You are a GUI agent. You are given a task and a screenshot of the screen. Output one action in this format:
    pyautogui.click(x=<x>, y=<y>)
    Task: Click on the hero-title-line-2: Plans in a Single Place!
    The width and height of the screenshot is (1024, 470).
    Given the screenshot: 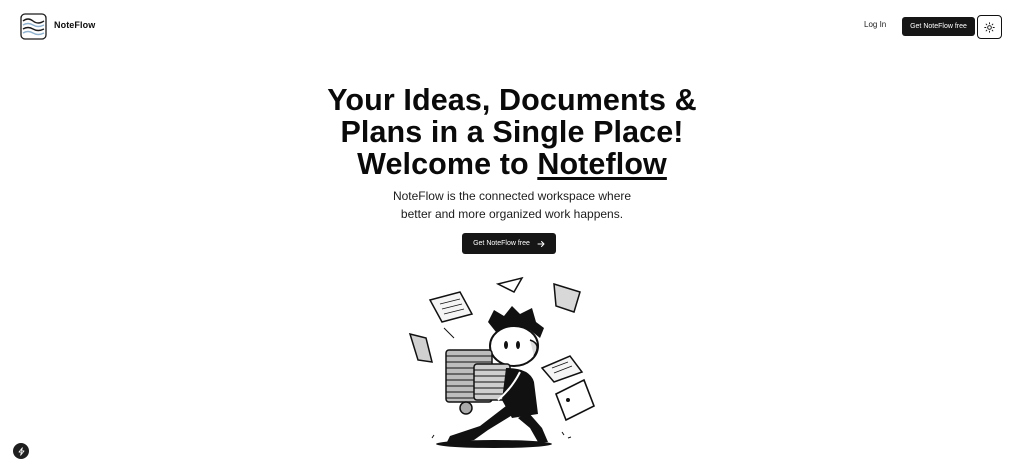 What is the action you would take?
    pyautogui.click(x=512, y=132)
    